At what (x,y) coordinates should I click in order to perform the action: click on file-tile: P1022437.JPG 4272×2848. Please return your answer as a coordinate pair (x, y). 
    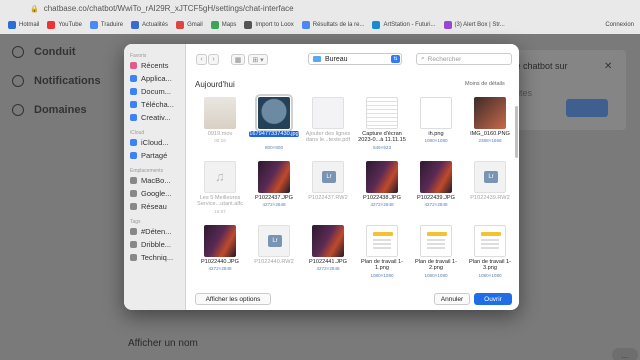
    Looking at the image, I should click on (274, 192).